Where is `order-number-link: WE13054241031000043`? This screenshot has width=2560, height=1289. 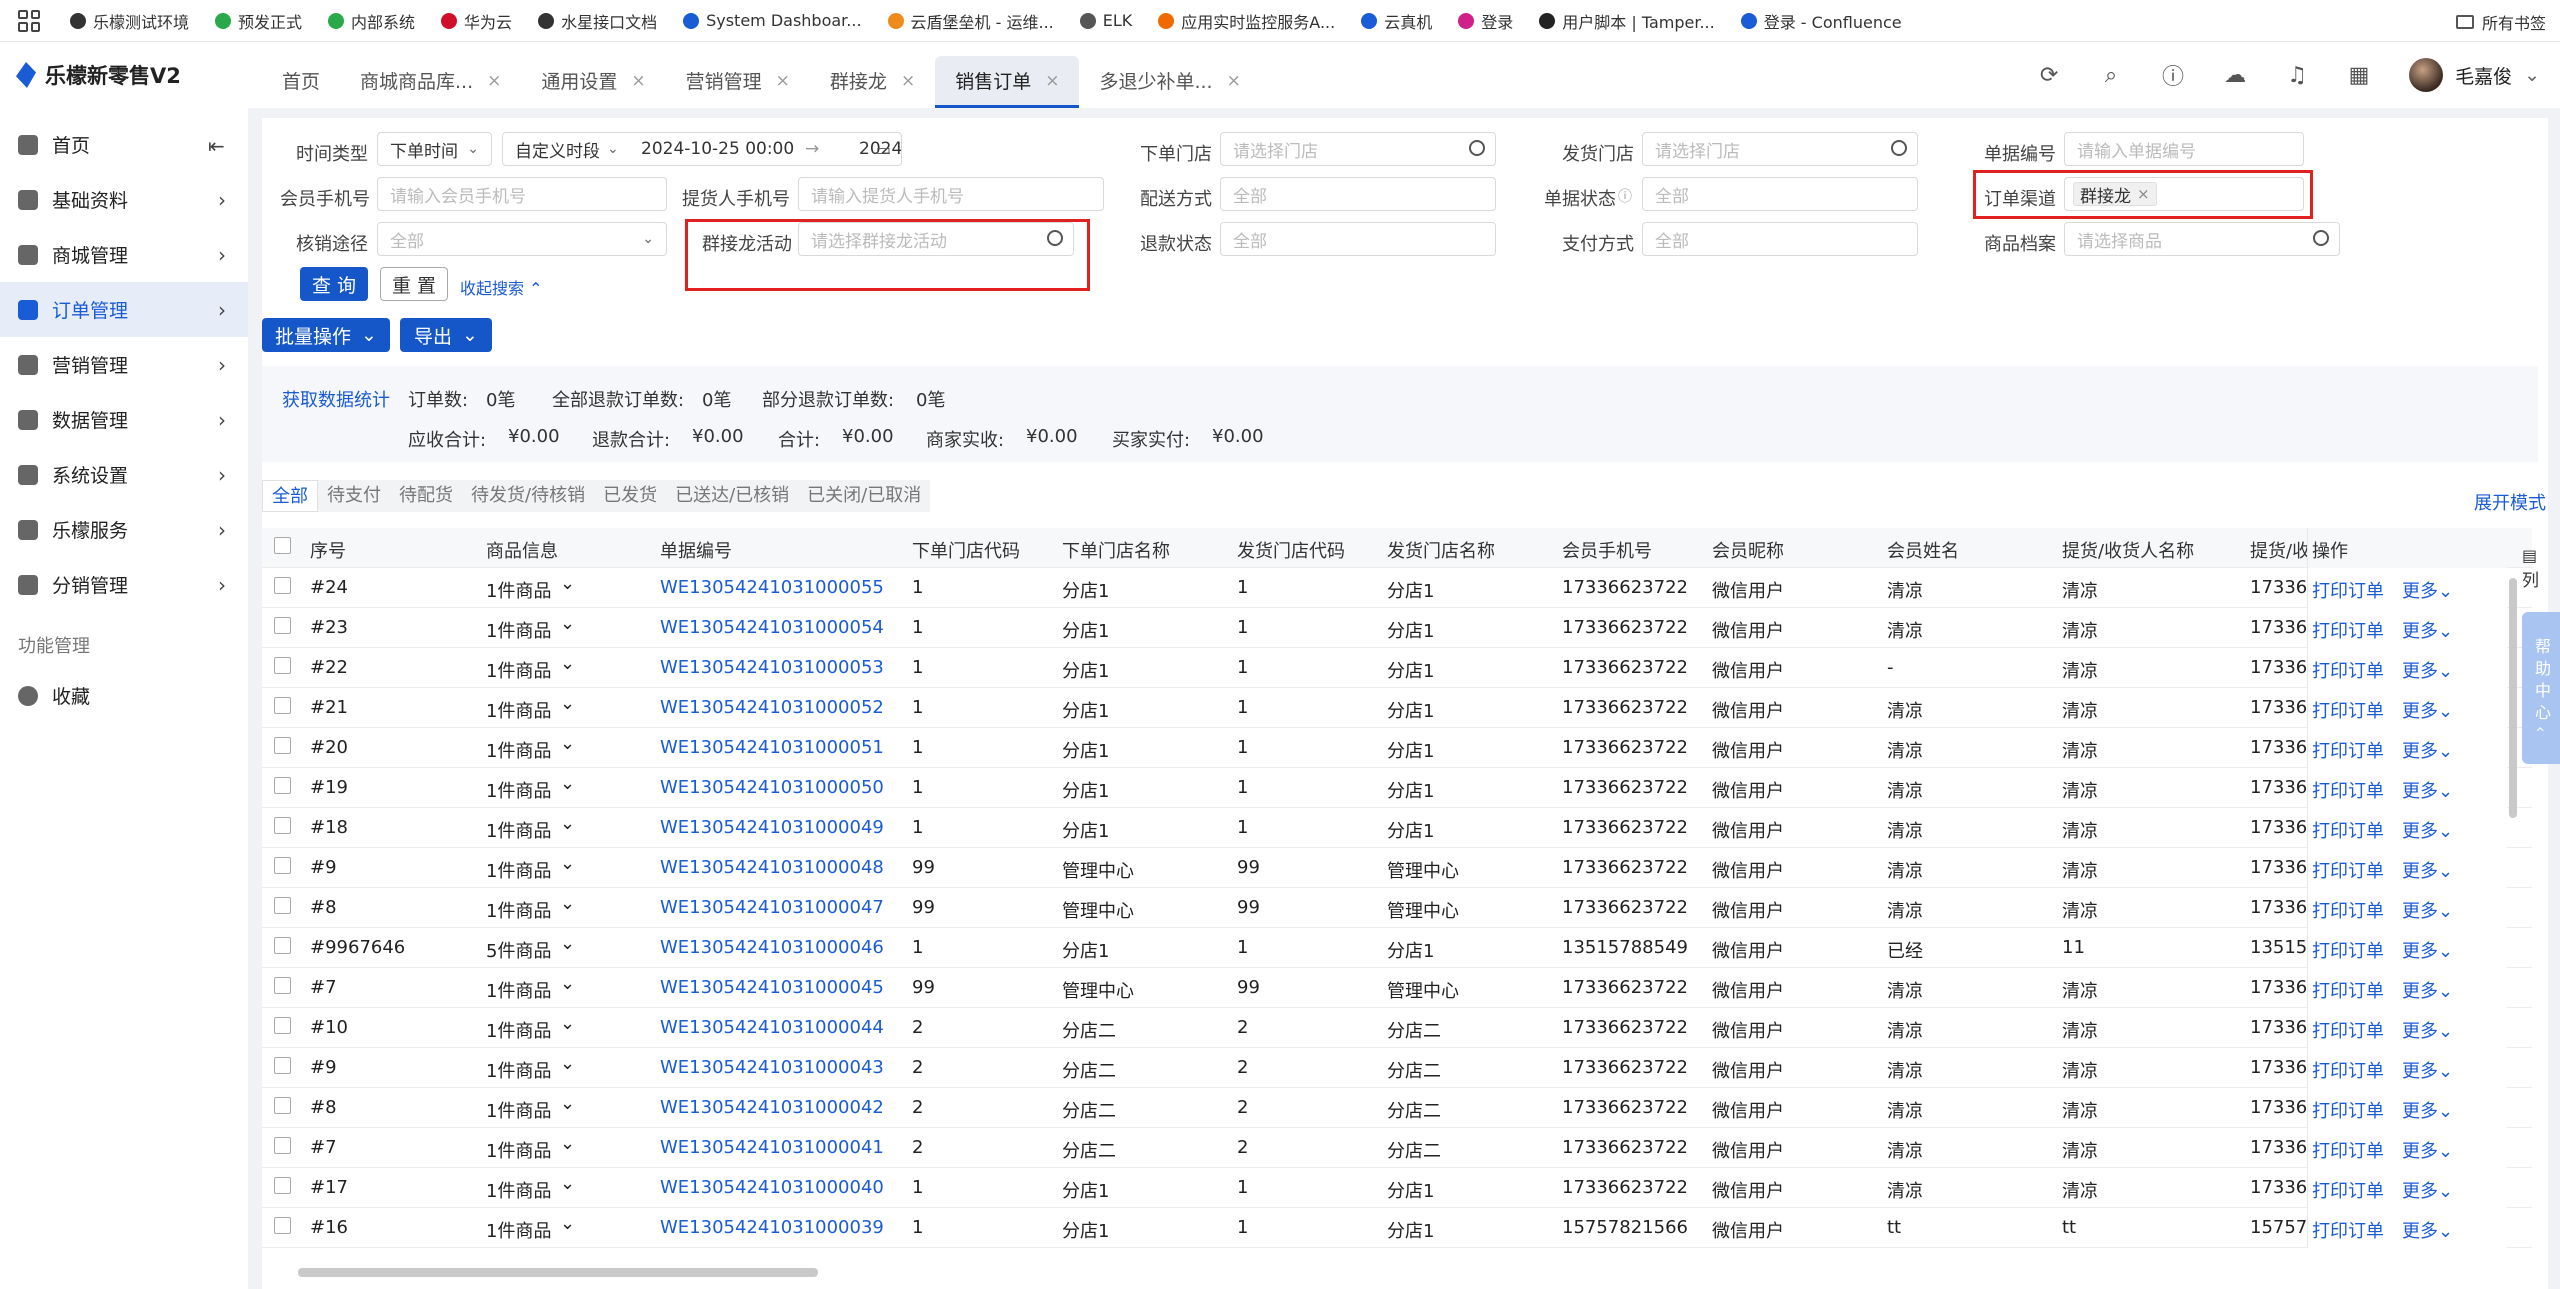 order-number-link: WE13054241031000043 is located at coordinates (772, 1067).